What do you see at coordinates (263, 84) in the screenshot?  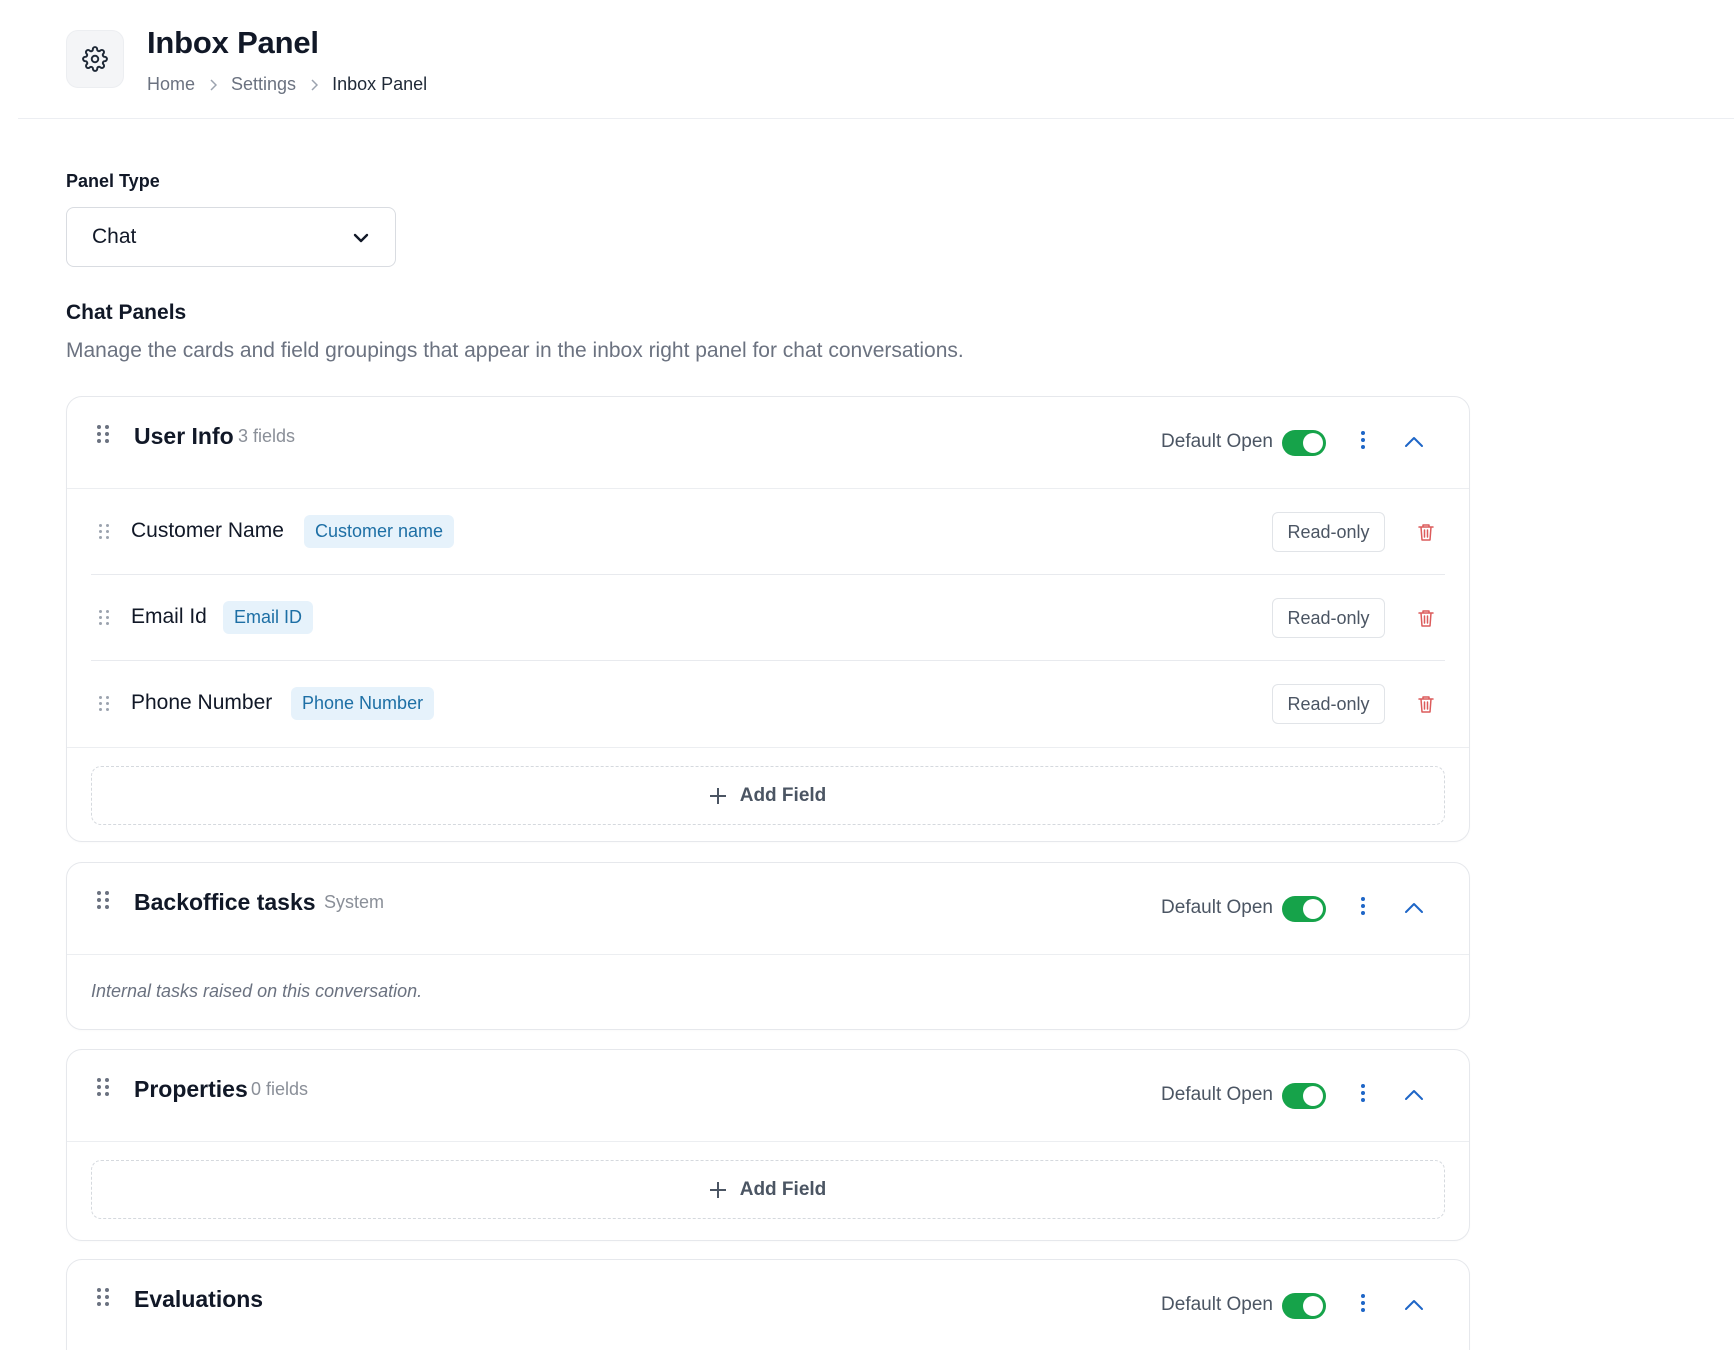 I see `breadcrumb-settings: Settings` at bounding box center [263, 84].